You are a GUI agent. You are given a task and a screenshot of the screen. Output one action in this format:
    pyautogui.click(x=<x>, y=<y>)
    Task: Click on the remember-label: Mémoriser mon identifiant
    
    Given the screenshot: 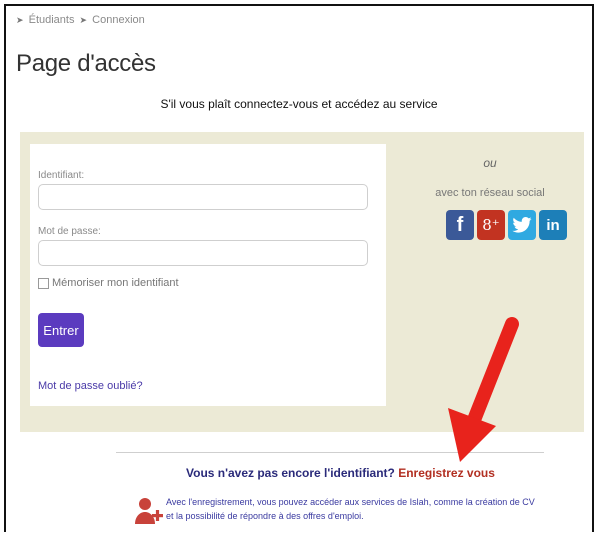 What is the action you would take?
    pyautogui.click(x=115, y=283)
    